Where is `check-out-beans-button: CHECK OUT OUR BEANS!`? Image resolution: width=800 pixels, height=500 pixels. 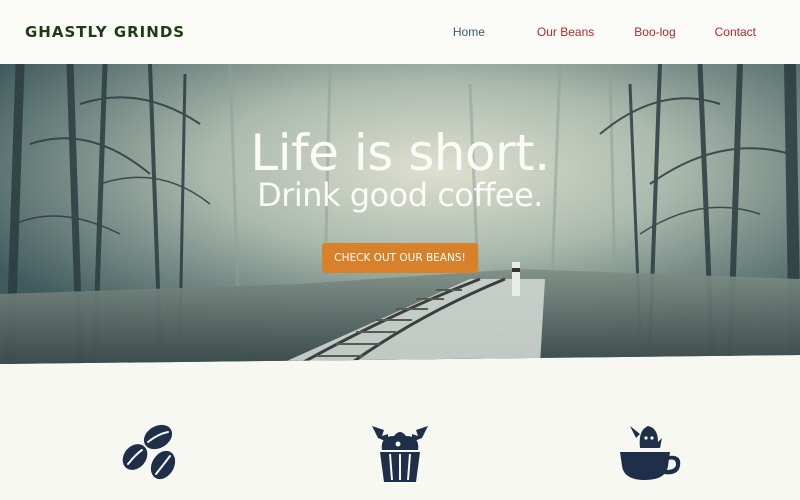 check-out-beans-button: CHECK OUT OUR BEANS! is located at coordinates (400, 258).